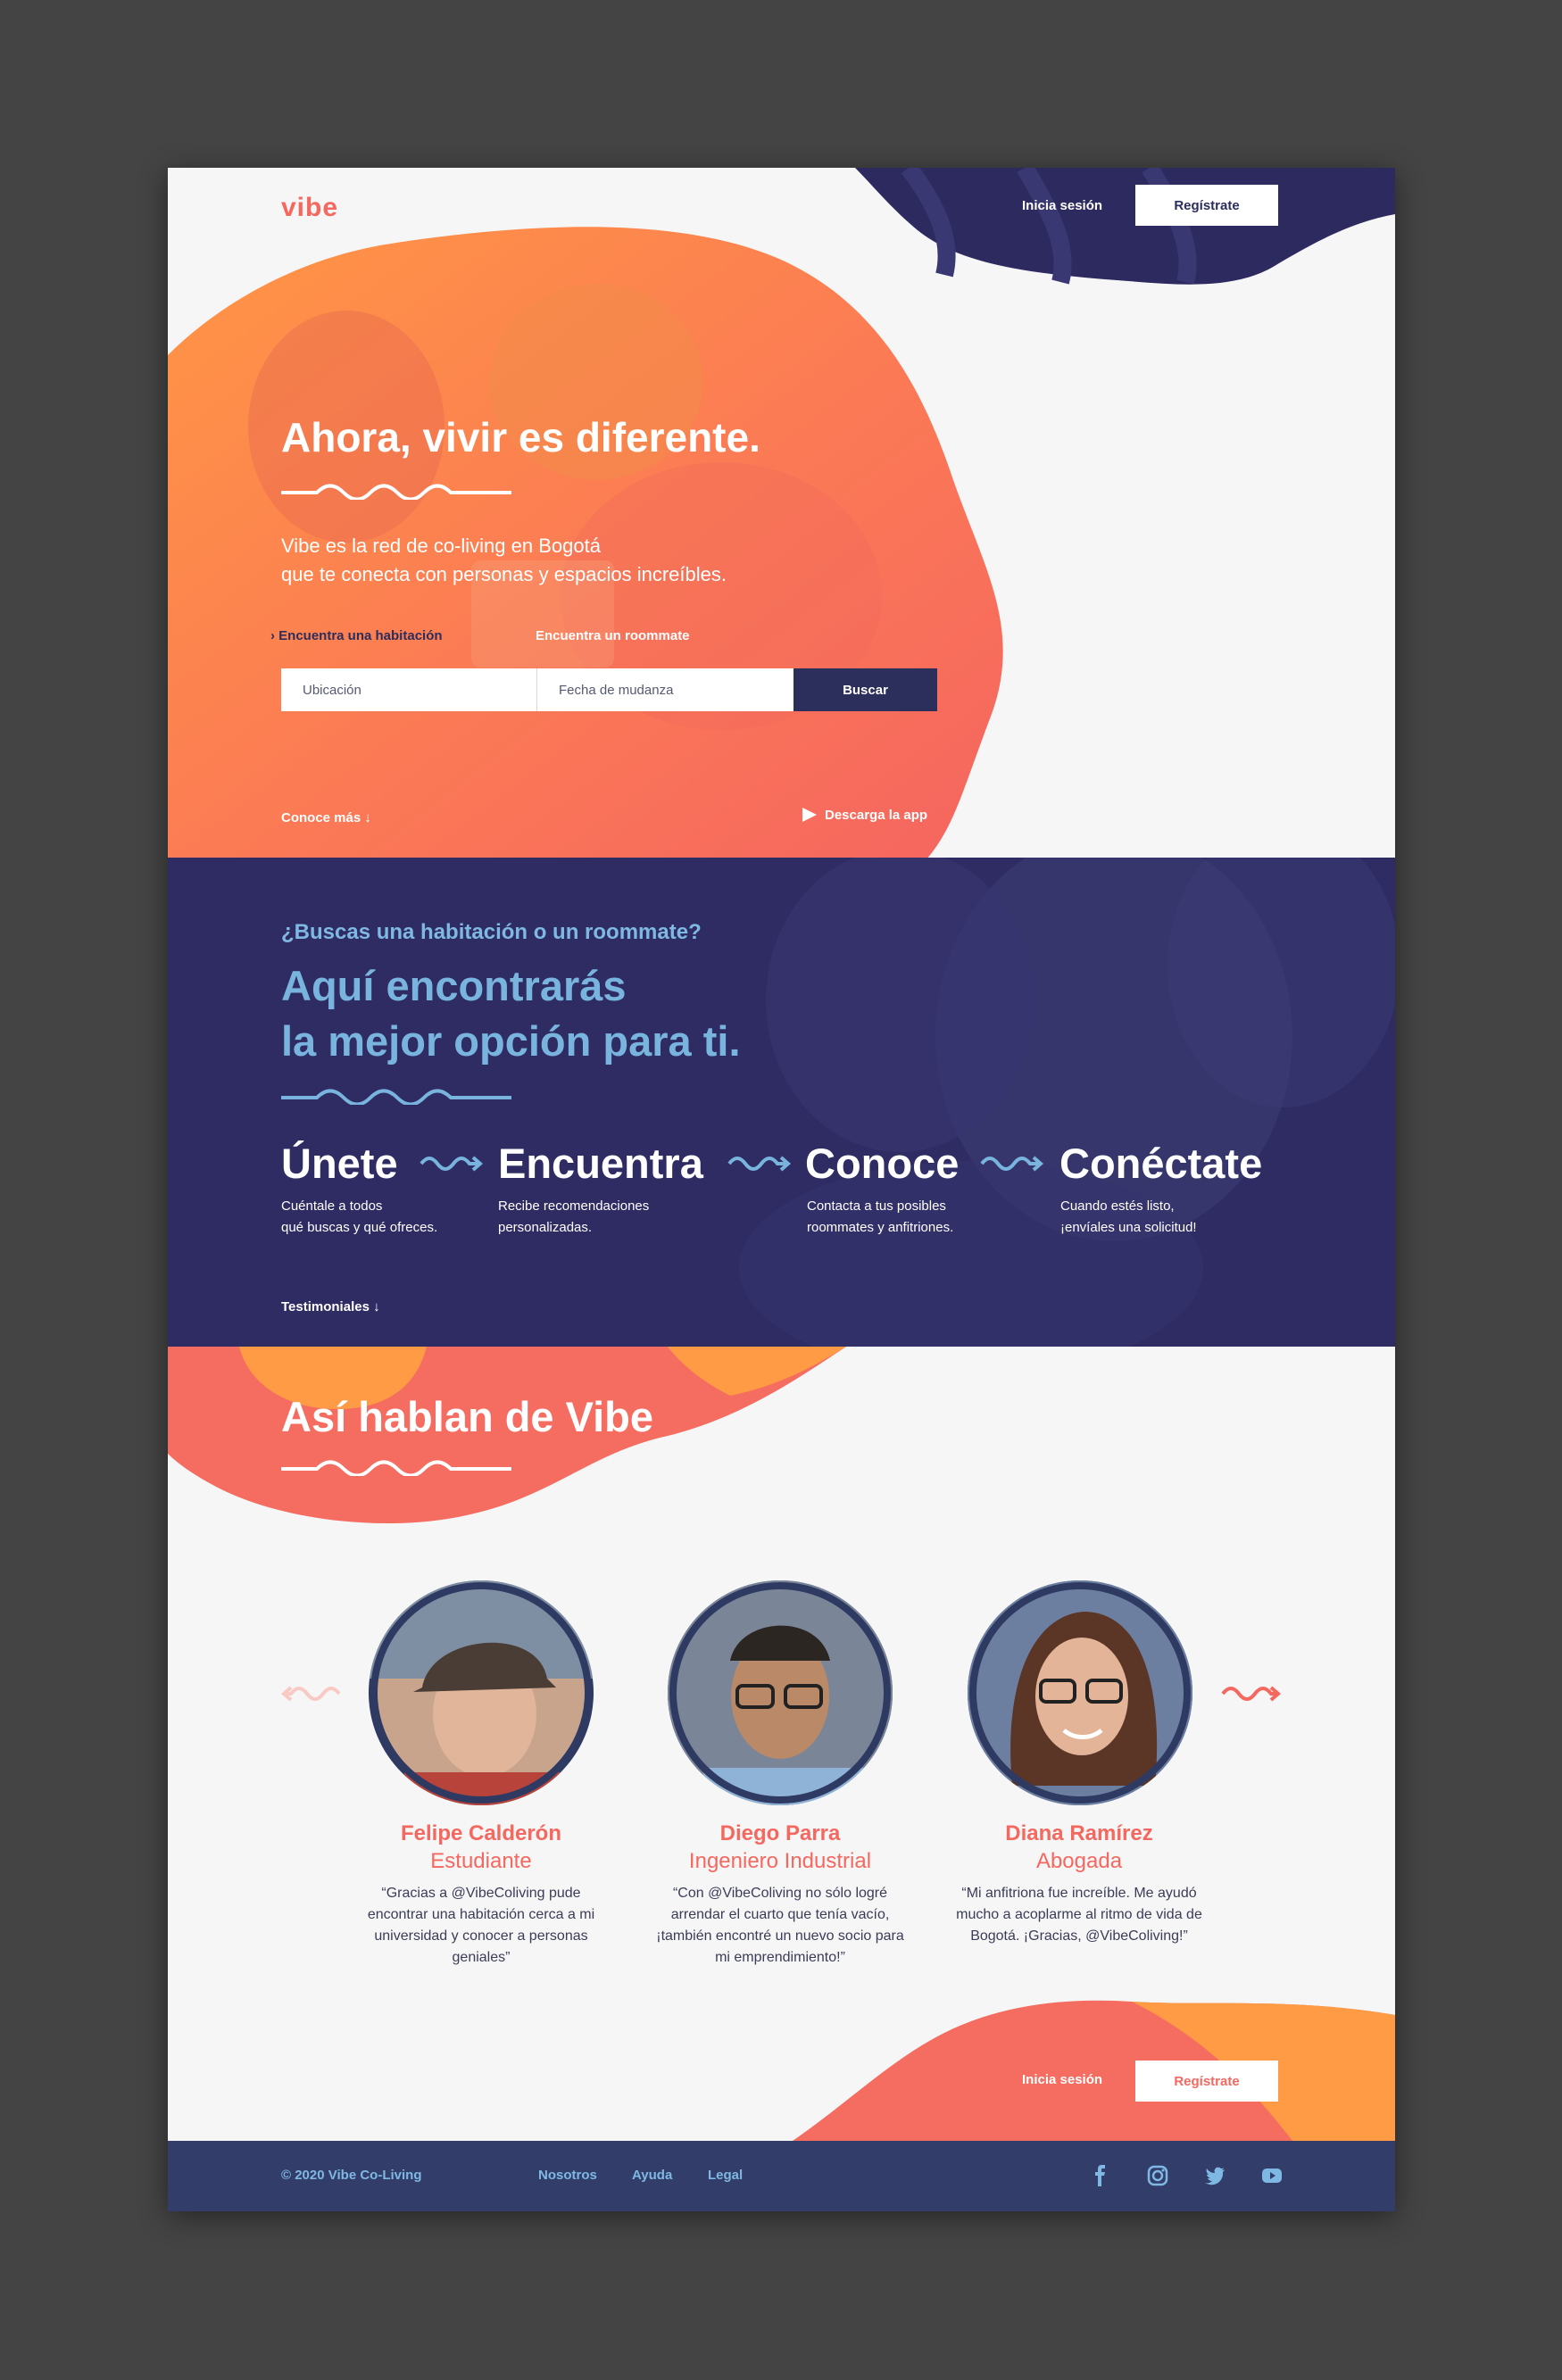  I want to click on testimonials-title: Así hablan de Vibe, so click(468, 1417).